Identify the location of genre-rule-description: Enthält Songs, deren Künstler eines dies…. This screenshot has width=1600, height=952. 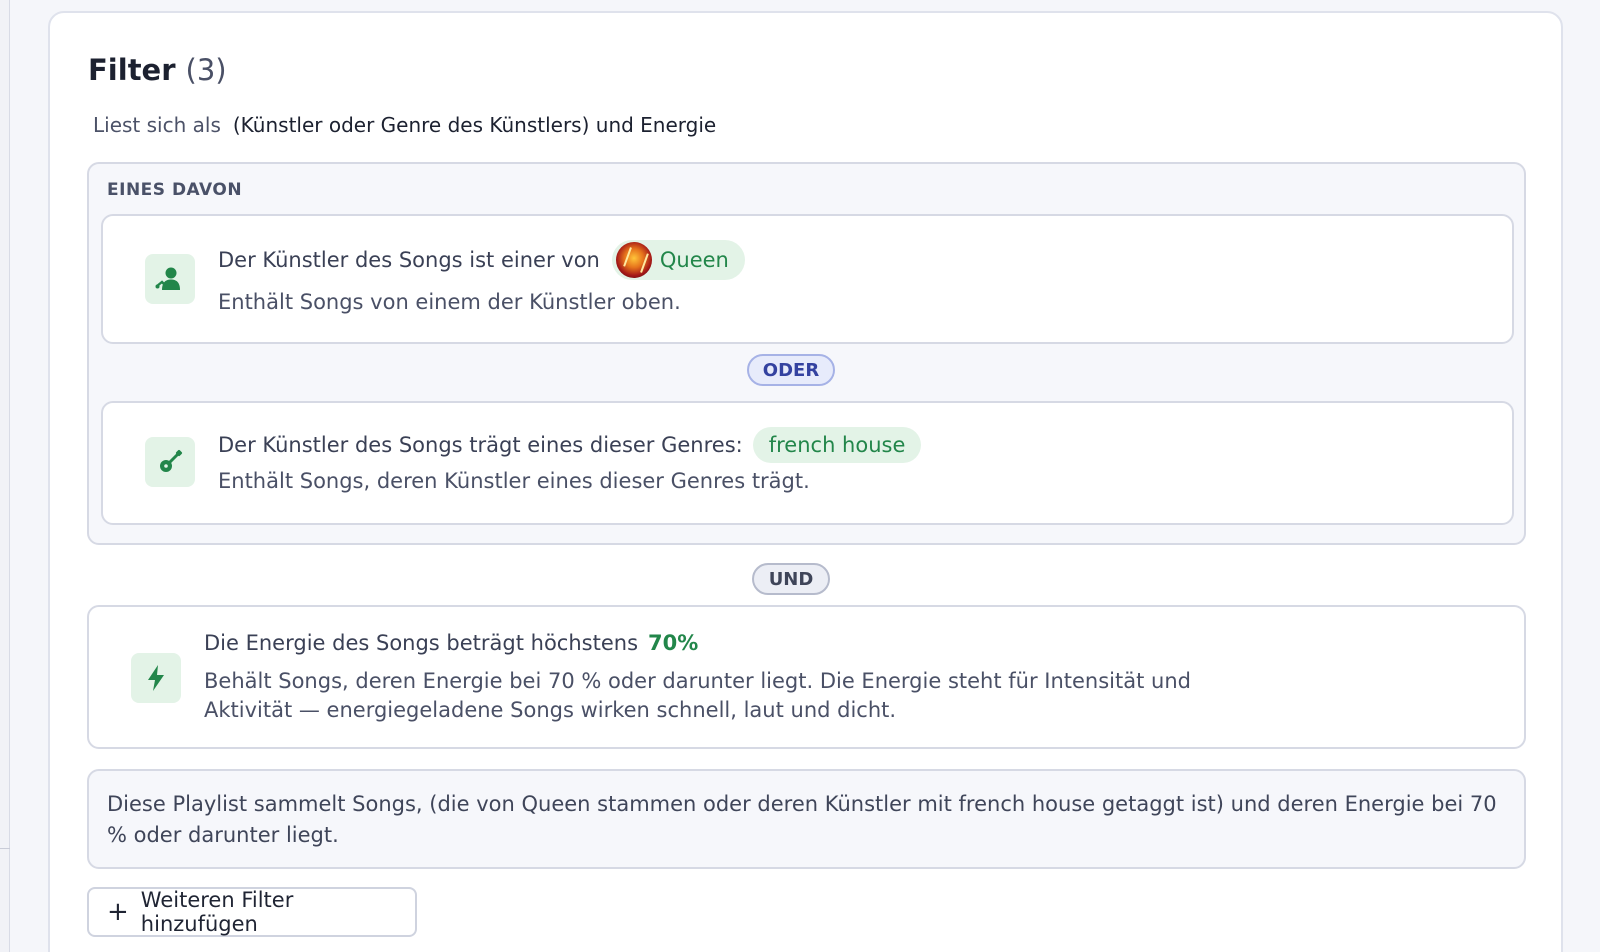
(514, 481).